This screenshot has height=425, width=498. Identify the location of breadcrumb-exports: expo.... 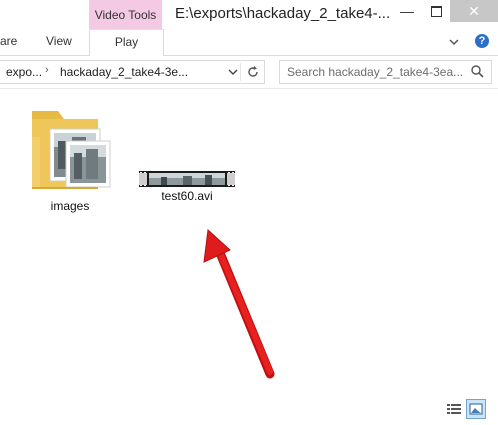
(24, 72).